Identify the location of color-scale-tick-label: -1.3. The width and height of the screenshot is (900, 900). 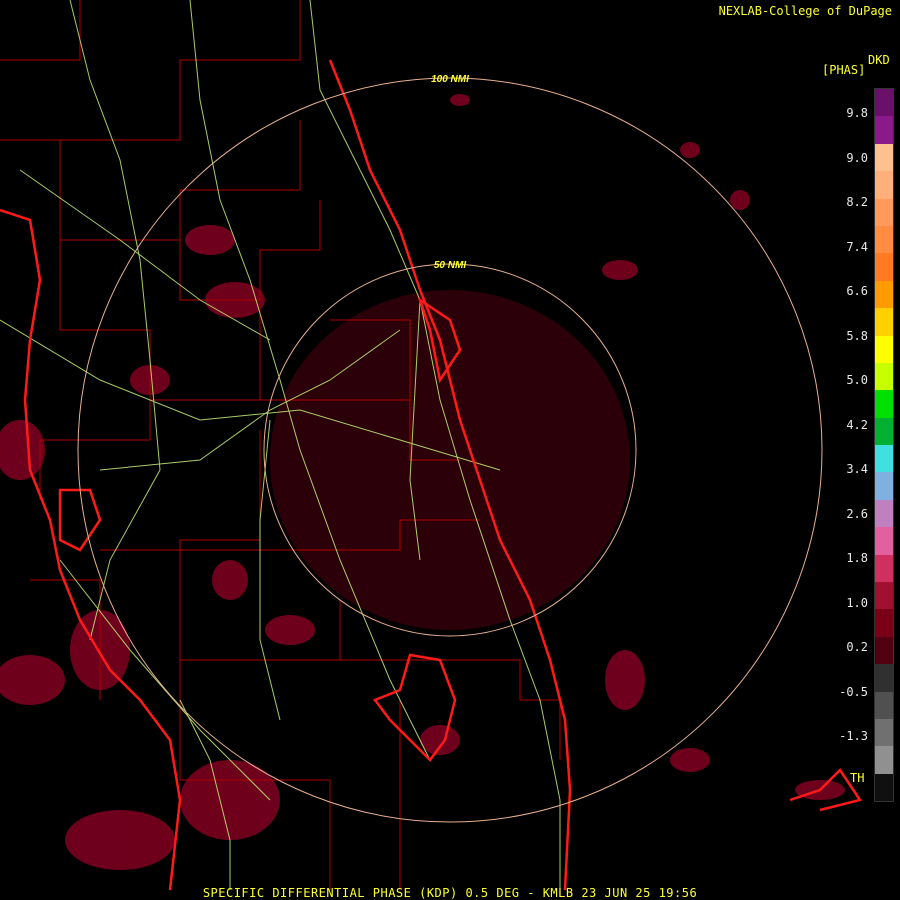
(853, 736).